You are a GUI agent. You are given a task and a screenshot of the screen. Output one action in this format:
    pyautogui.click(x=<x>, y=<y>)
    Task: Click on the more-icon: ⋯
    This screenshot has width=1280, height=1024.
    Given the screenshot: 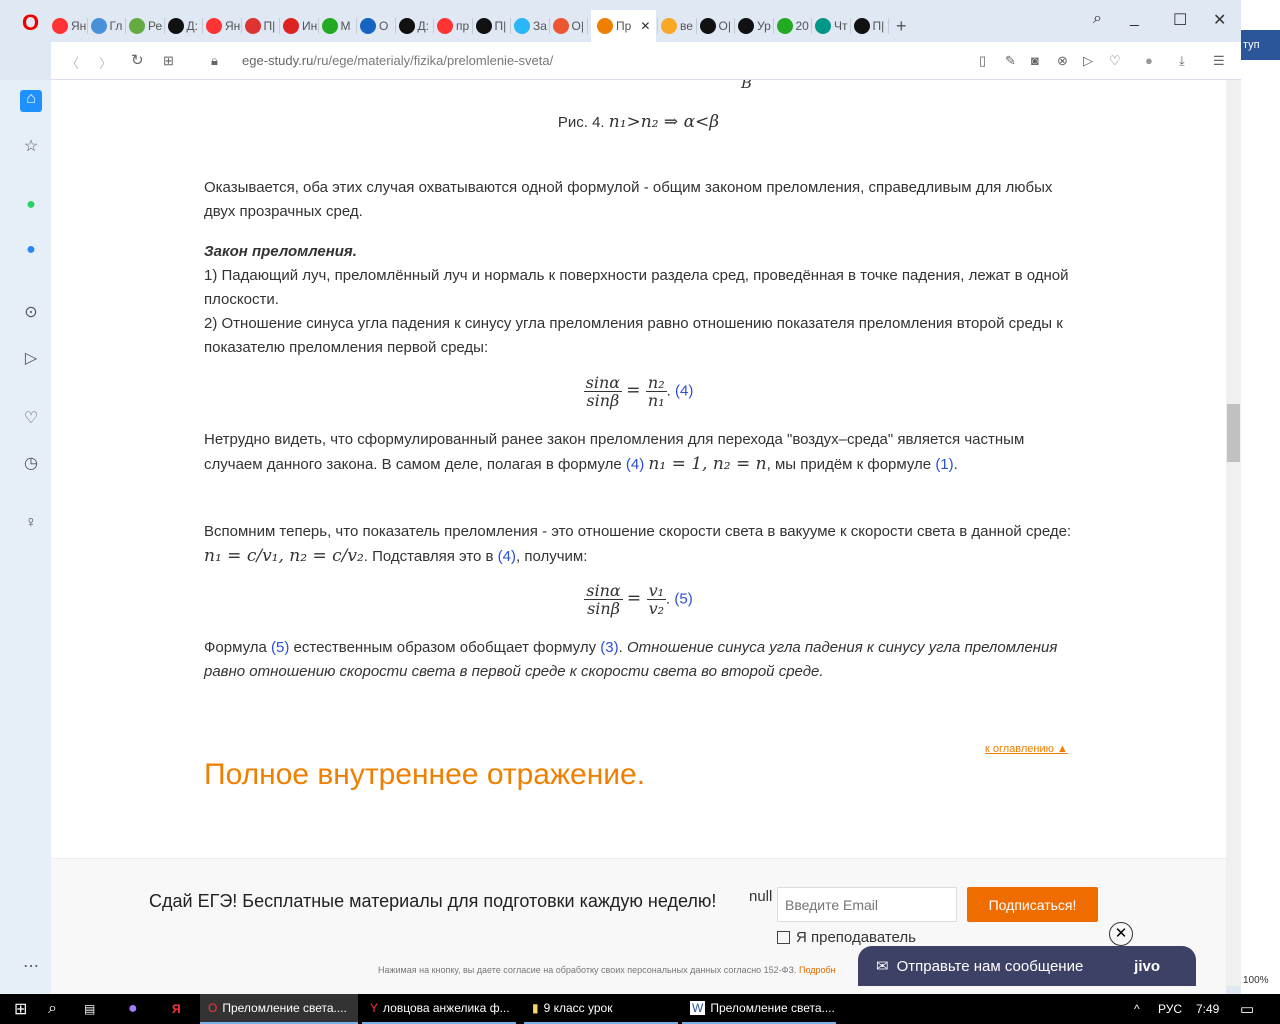 What is the action you would take?
    pyautogui.click(x=31, y=967)
    